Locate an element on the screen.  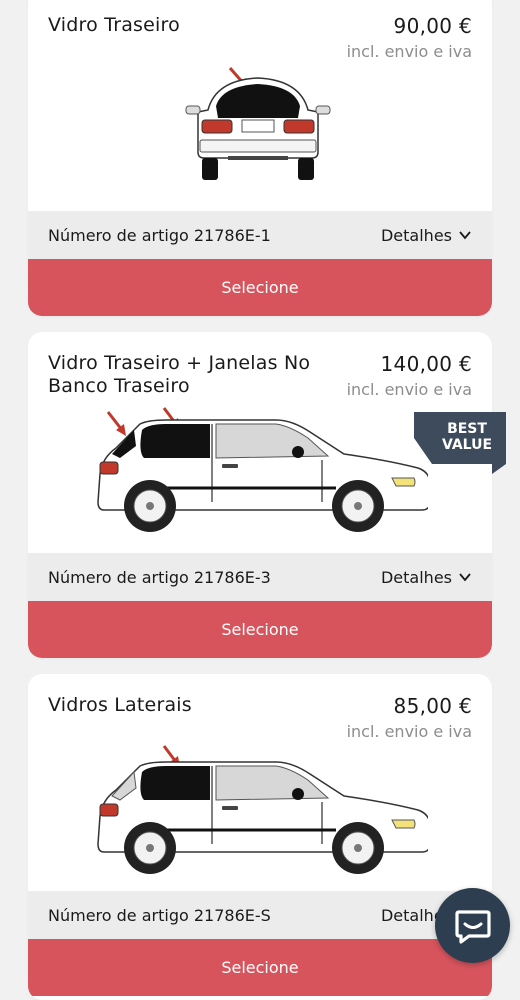
product-title: Vidros Laterais is located at coordinates (120, 705).